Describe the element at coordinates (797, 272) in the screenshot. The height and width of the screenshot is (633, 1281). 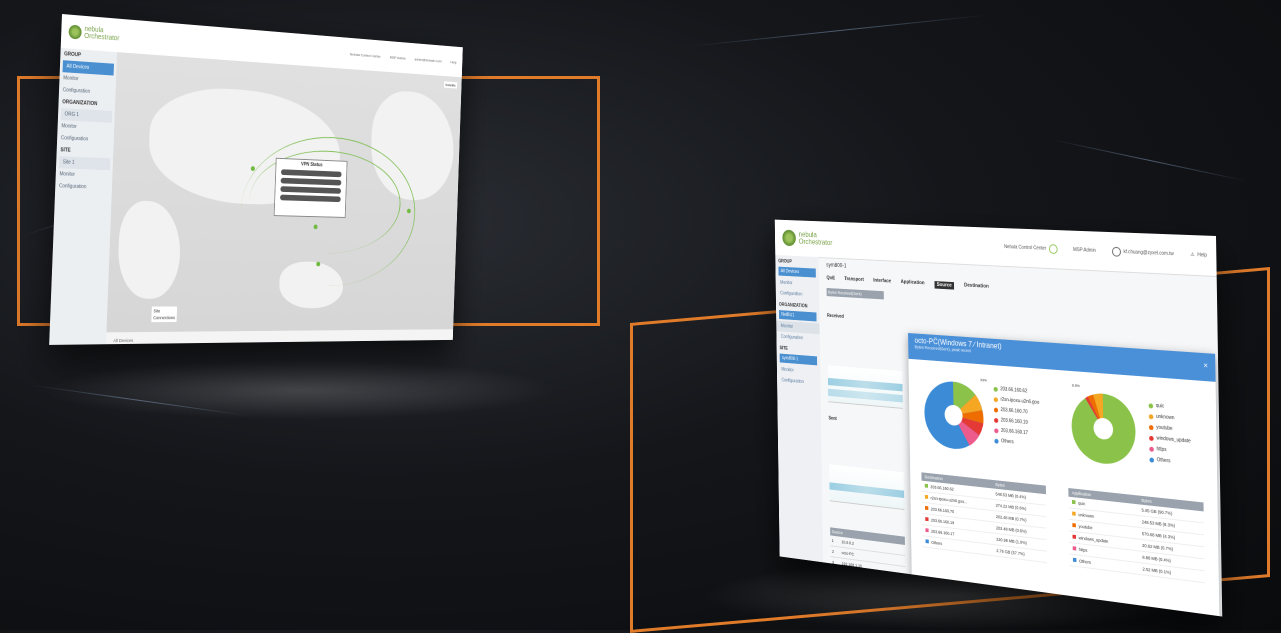
I see `group-select: All Devices` at that location.